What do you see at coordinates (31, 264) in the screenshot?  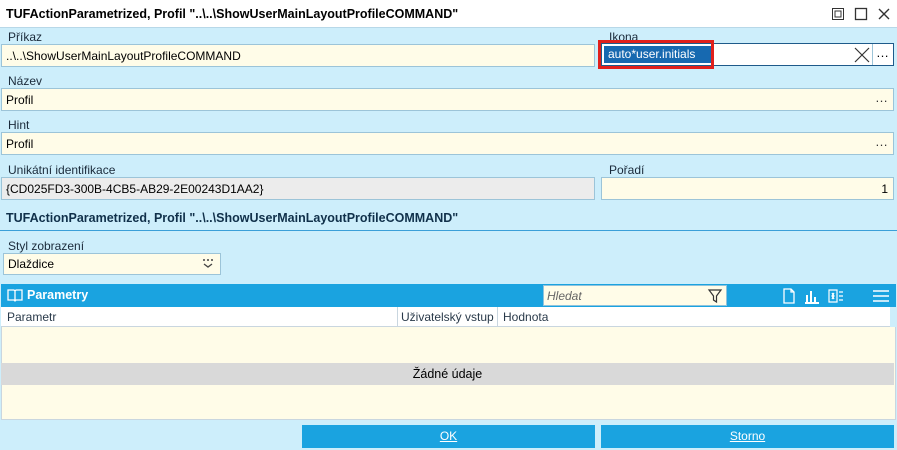 I see `styl-value: Dlaždice` at bounding box center [31, 264].